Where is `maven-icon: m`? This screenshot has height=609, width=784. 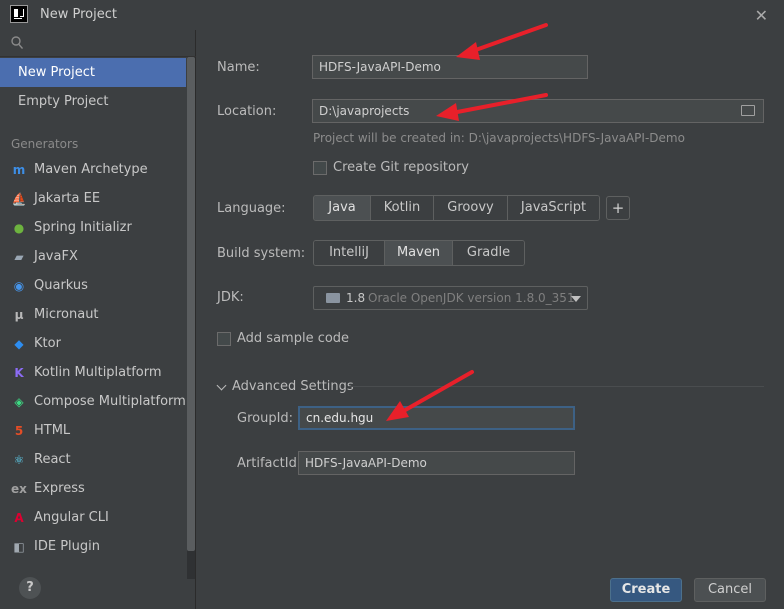
maven-icon: m is located at coordinates (19, 170).